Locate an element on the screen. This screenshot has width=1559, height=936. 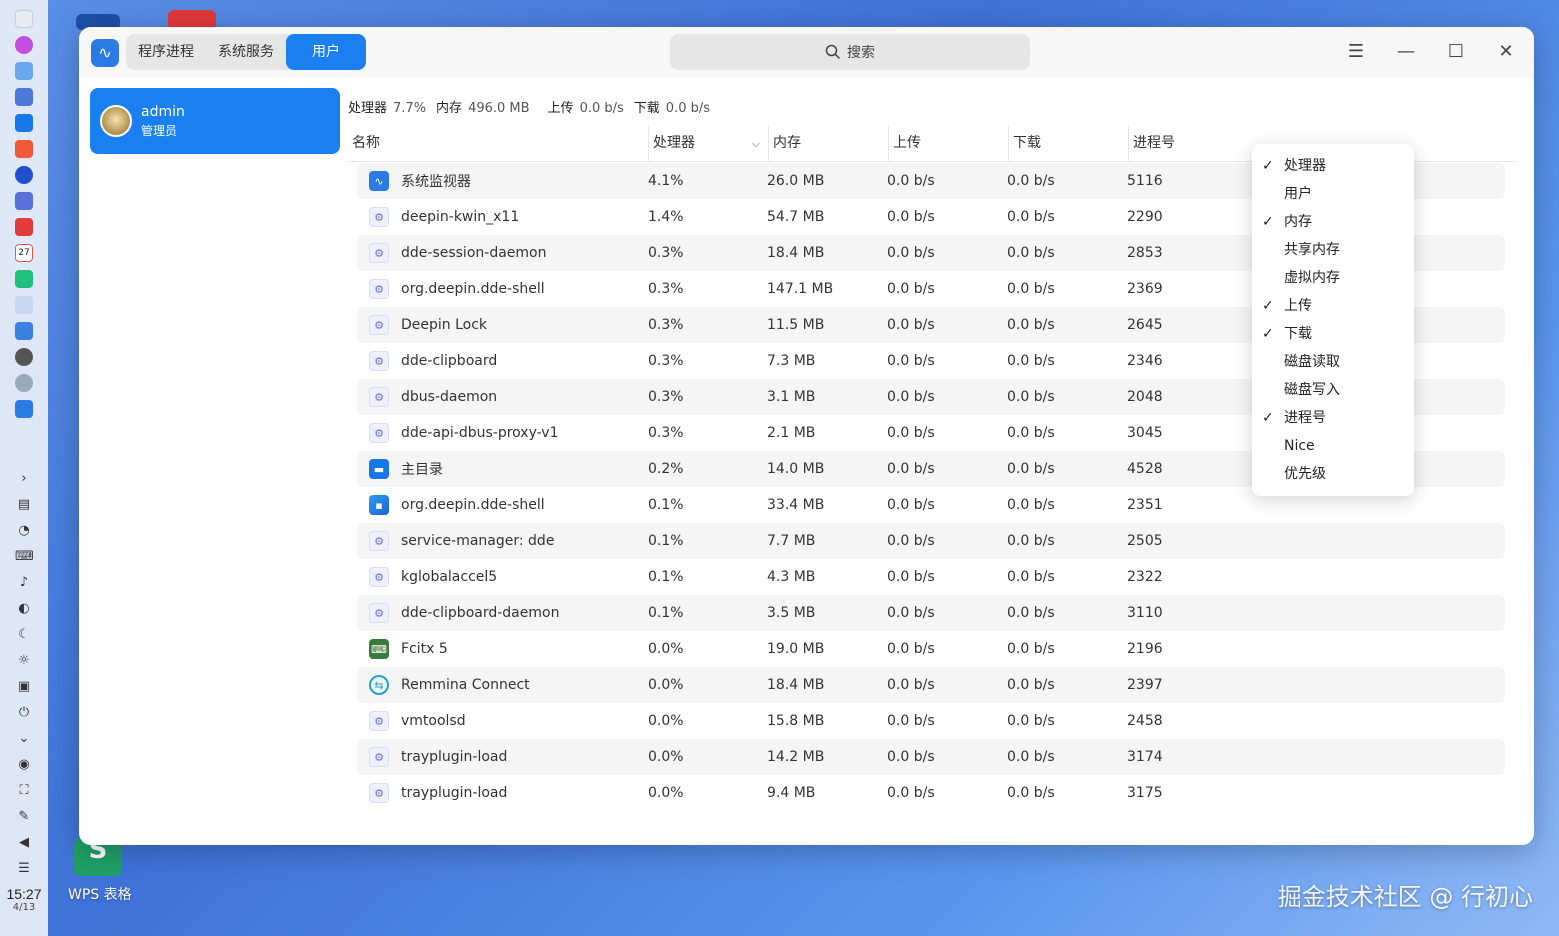
process-name: dbus-daemon is located at coordinates (449, 397).